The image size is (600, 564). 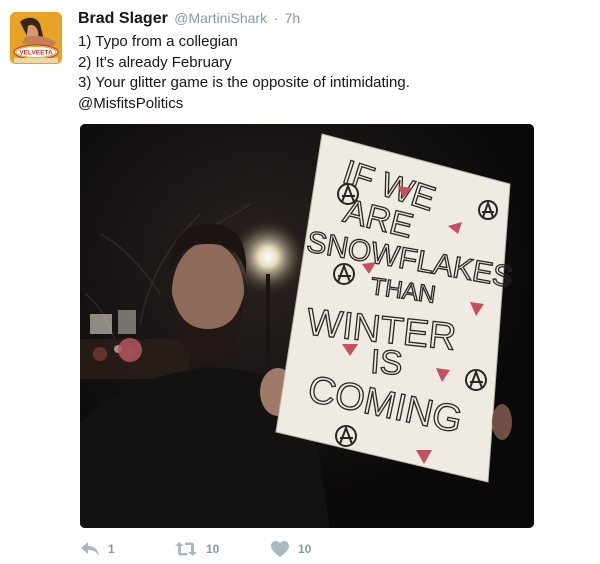 I want to click on like-count: 10, so click(x=305, y=549).